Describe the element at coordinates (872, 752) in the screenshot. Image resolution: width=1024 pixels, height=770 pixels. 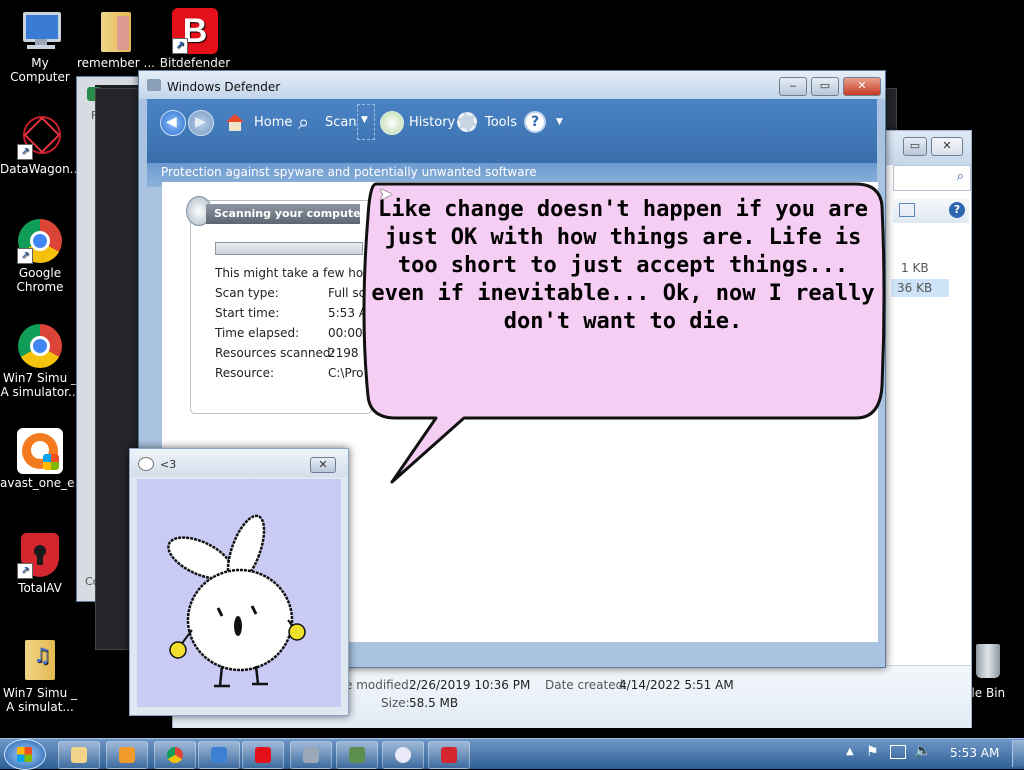
I see `action-center-flag-icon: ⚑` at that location.